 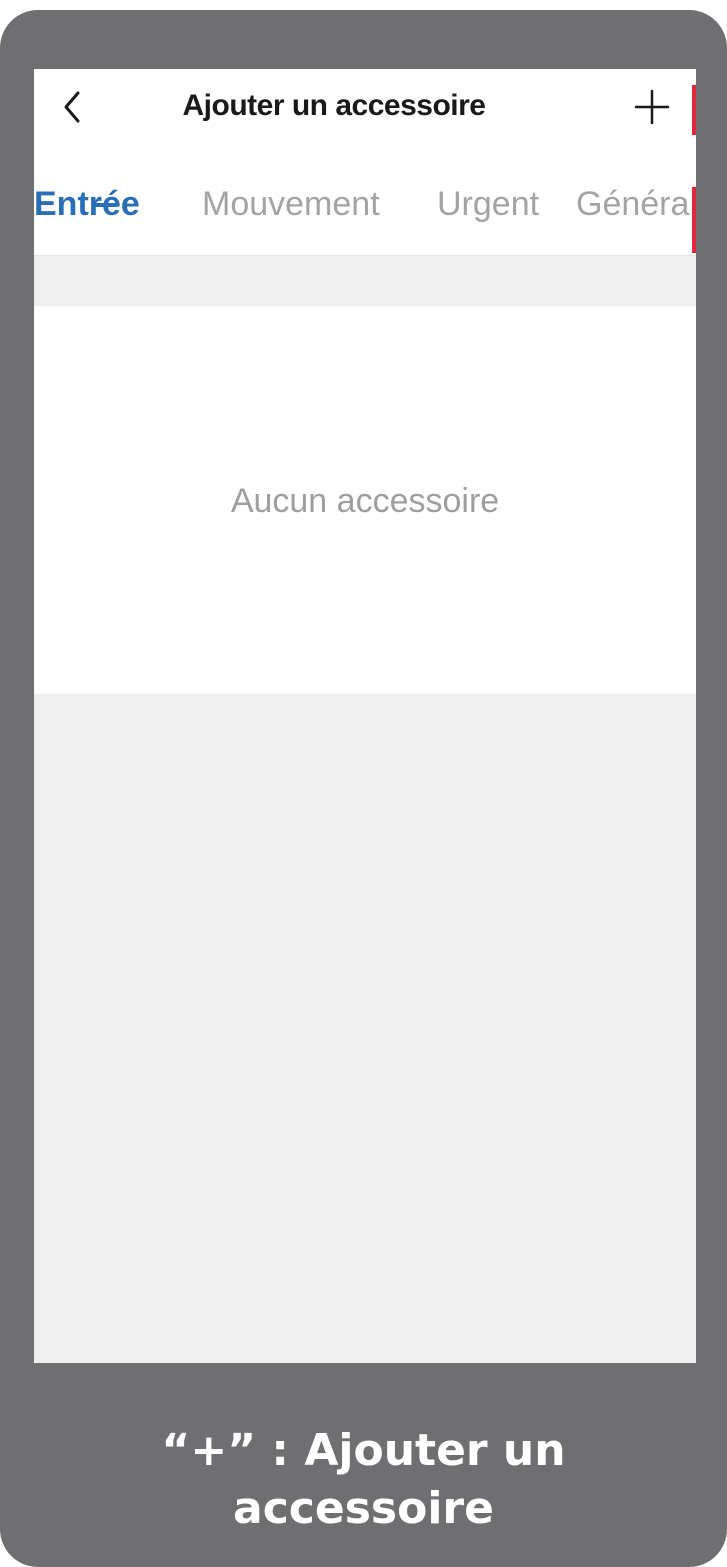 What do you see at coordinates (87, 204) in the screenshot?
I see `tab-entree: Entrée` at bounding box center [87, 204].